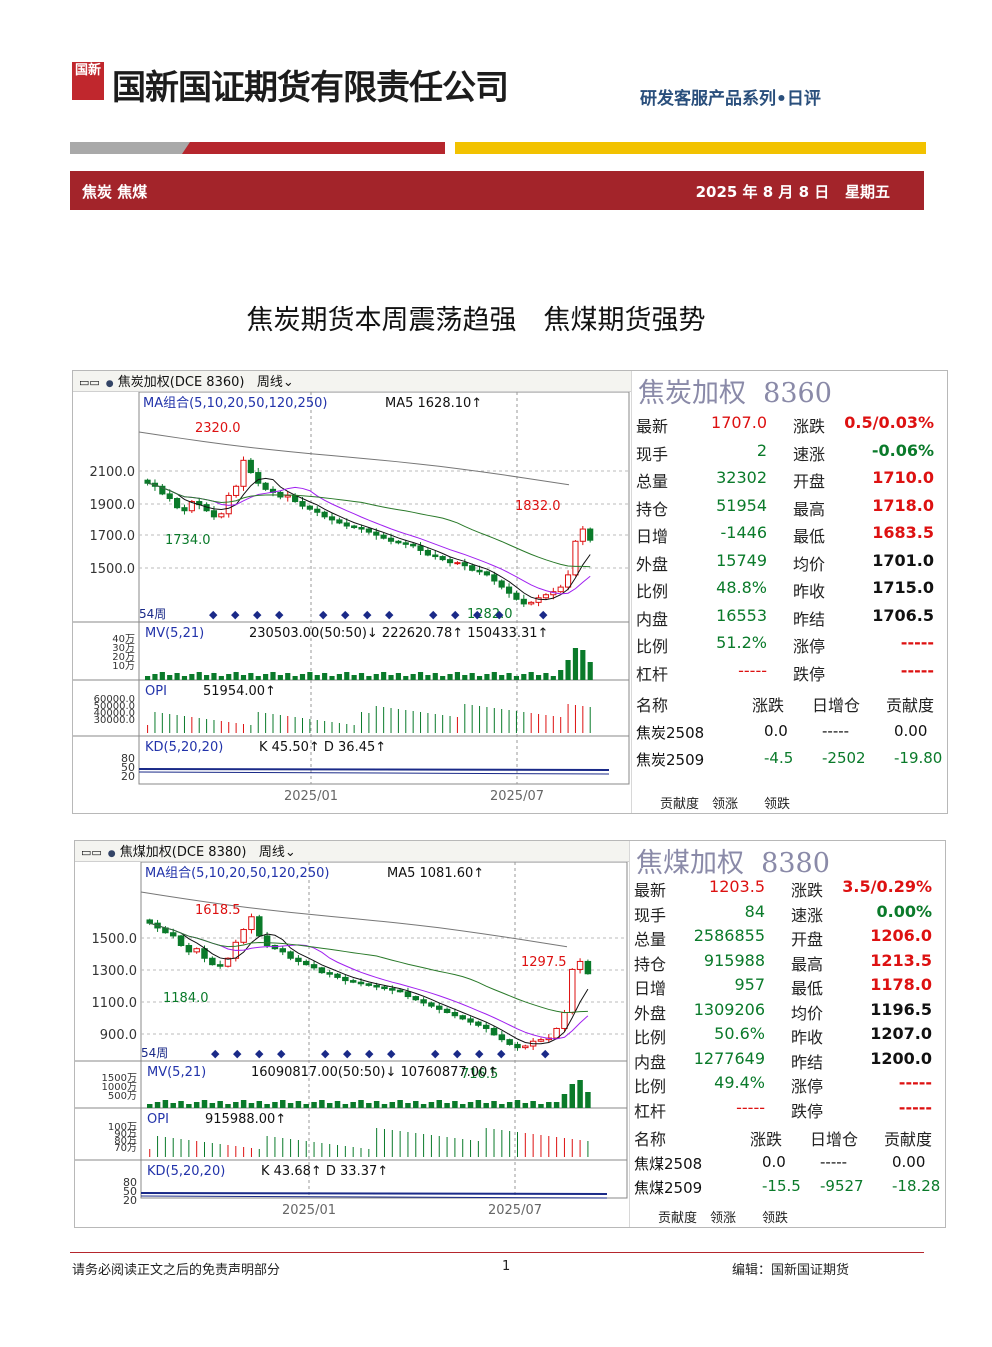 Image resolution: width=992 pixels, height=1347 pixels. What do you see at coordinates (237, 873) in the screenshot?
I see `ma-legend: MA组合(5,10,20,50,120,250)` at bounding box center [237, 873].